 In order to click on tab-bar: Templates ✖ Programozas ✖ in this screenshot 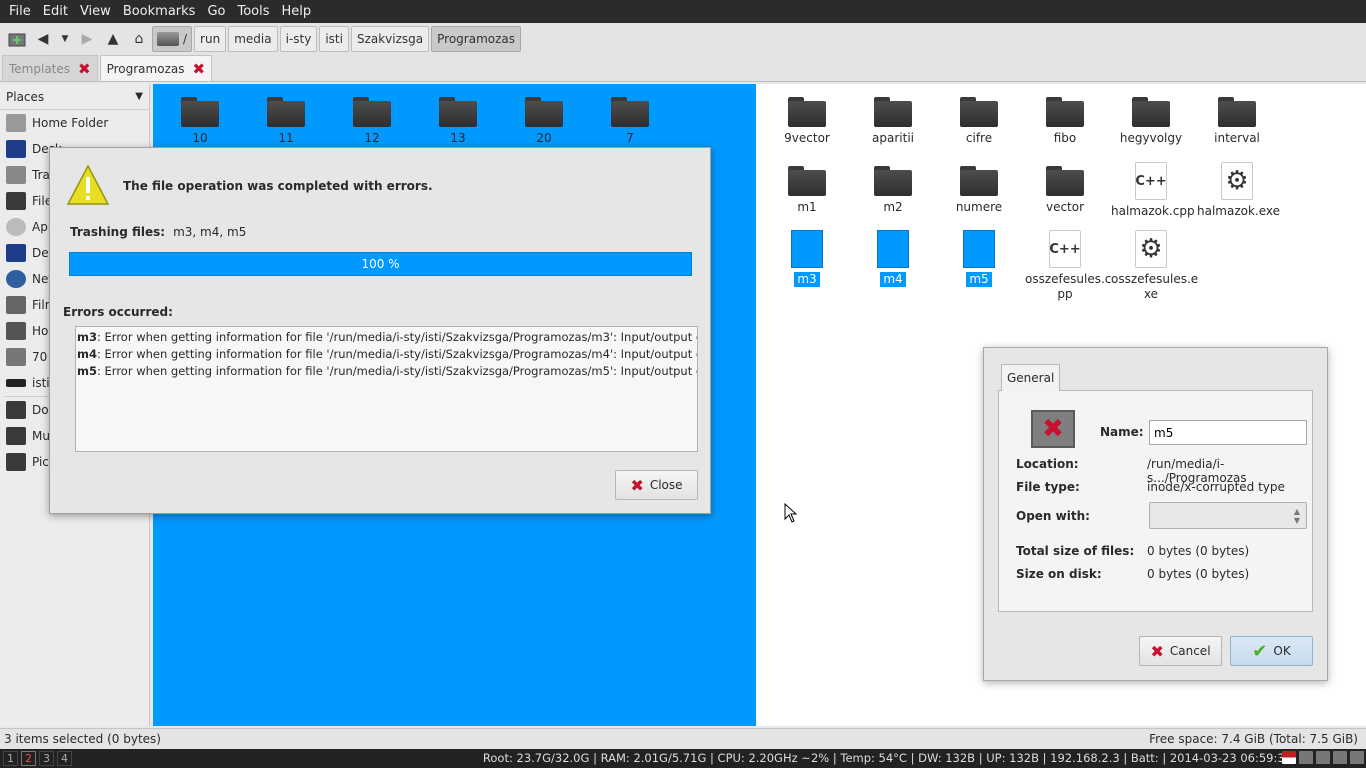, I will do `click(683, 68)`.